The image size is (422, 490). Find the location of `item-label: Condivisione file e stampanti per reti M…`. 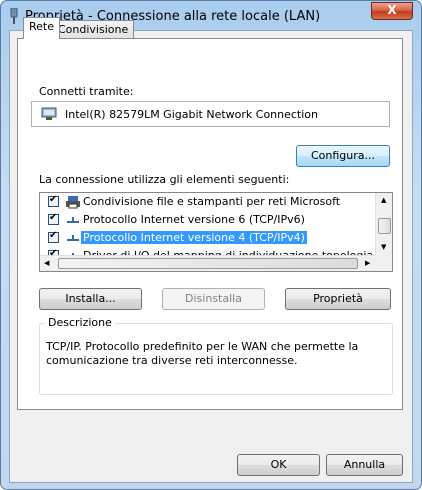

item-label: Condivisione file e stampanti per reti M… is located at coordinates (212, 201).